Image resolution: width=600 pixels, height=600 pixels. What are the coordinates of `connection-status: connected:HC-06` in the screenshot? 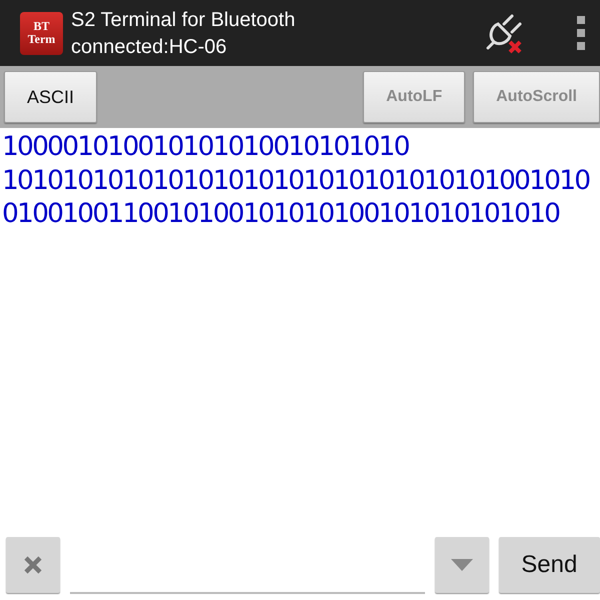 It's located at (149, 47).